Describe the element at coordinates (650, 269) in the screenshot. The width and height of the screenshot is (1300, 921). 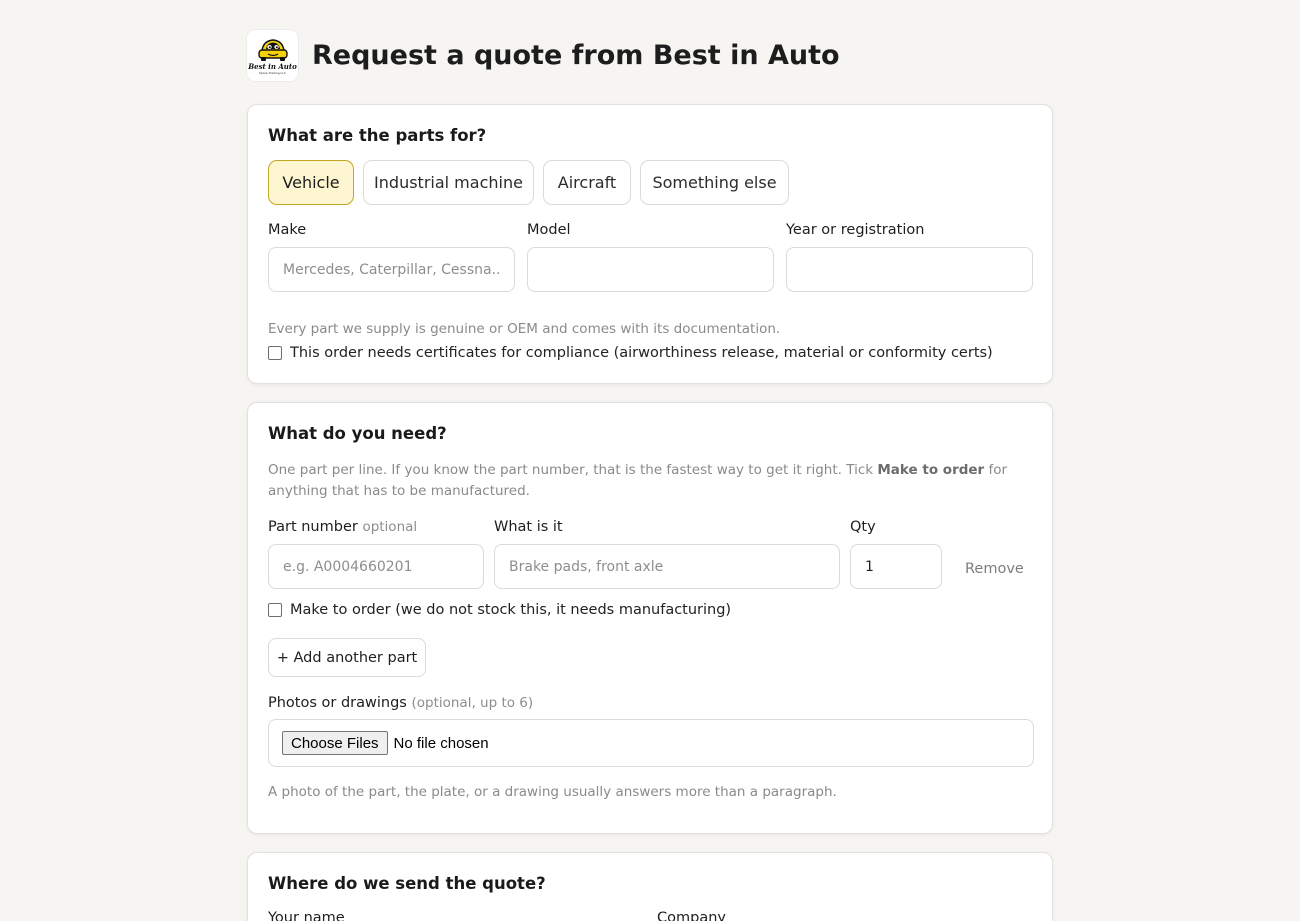
I see `model-input` at that location.